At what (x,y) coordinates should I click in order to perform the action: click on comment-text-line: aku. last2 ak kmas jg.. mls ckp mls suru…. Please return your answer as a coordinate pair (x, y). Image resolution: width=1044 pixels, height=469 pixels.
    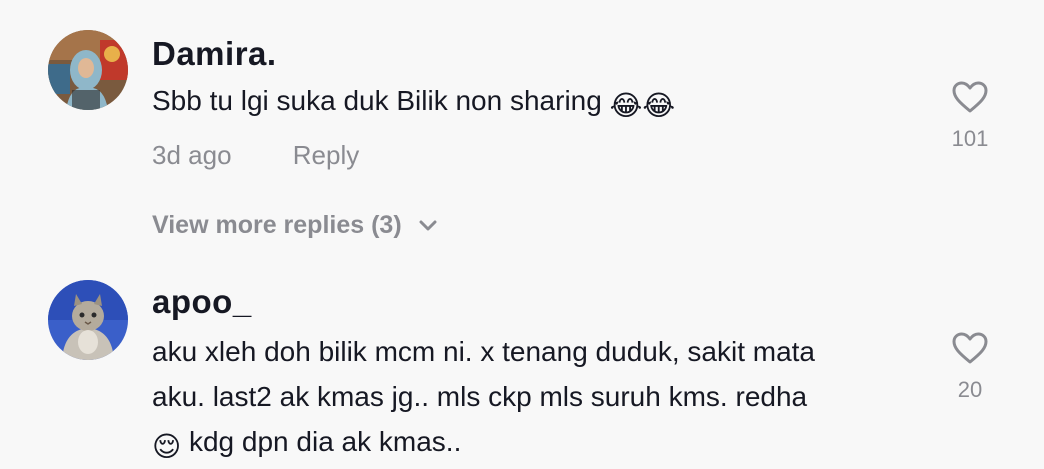
    Looking at the image, I should click on (480, 396).